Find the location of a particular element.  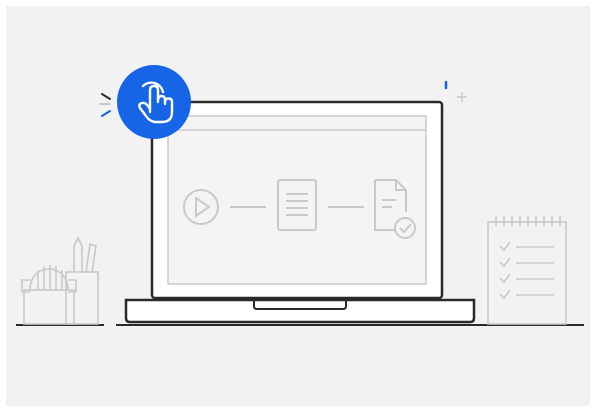

laptop-base is located at coordinates (300, 311).